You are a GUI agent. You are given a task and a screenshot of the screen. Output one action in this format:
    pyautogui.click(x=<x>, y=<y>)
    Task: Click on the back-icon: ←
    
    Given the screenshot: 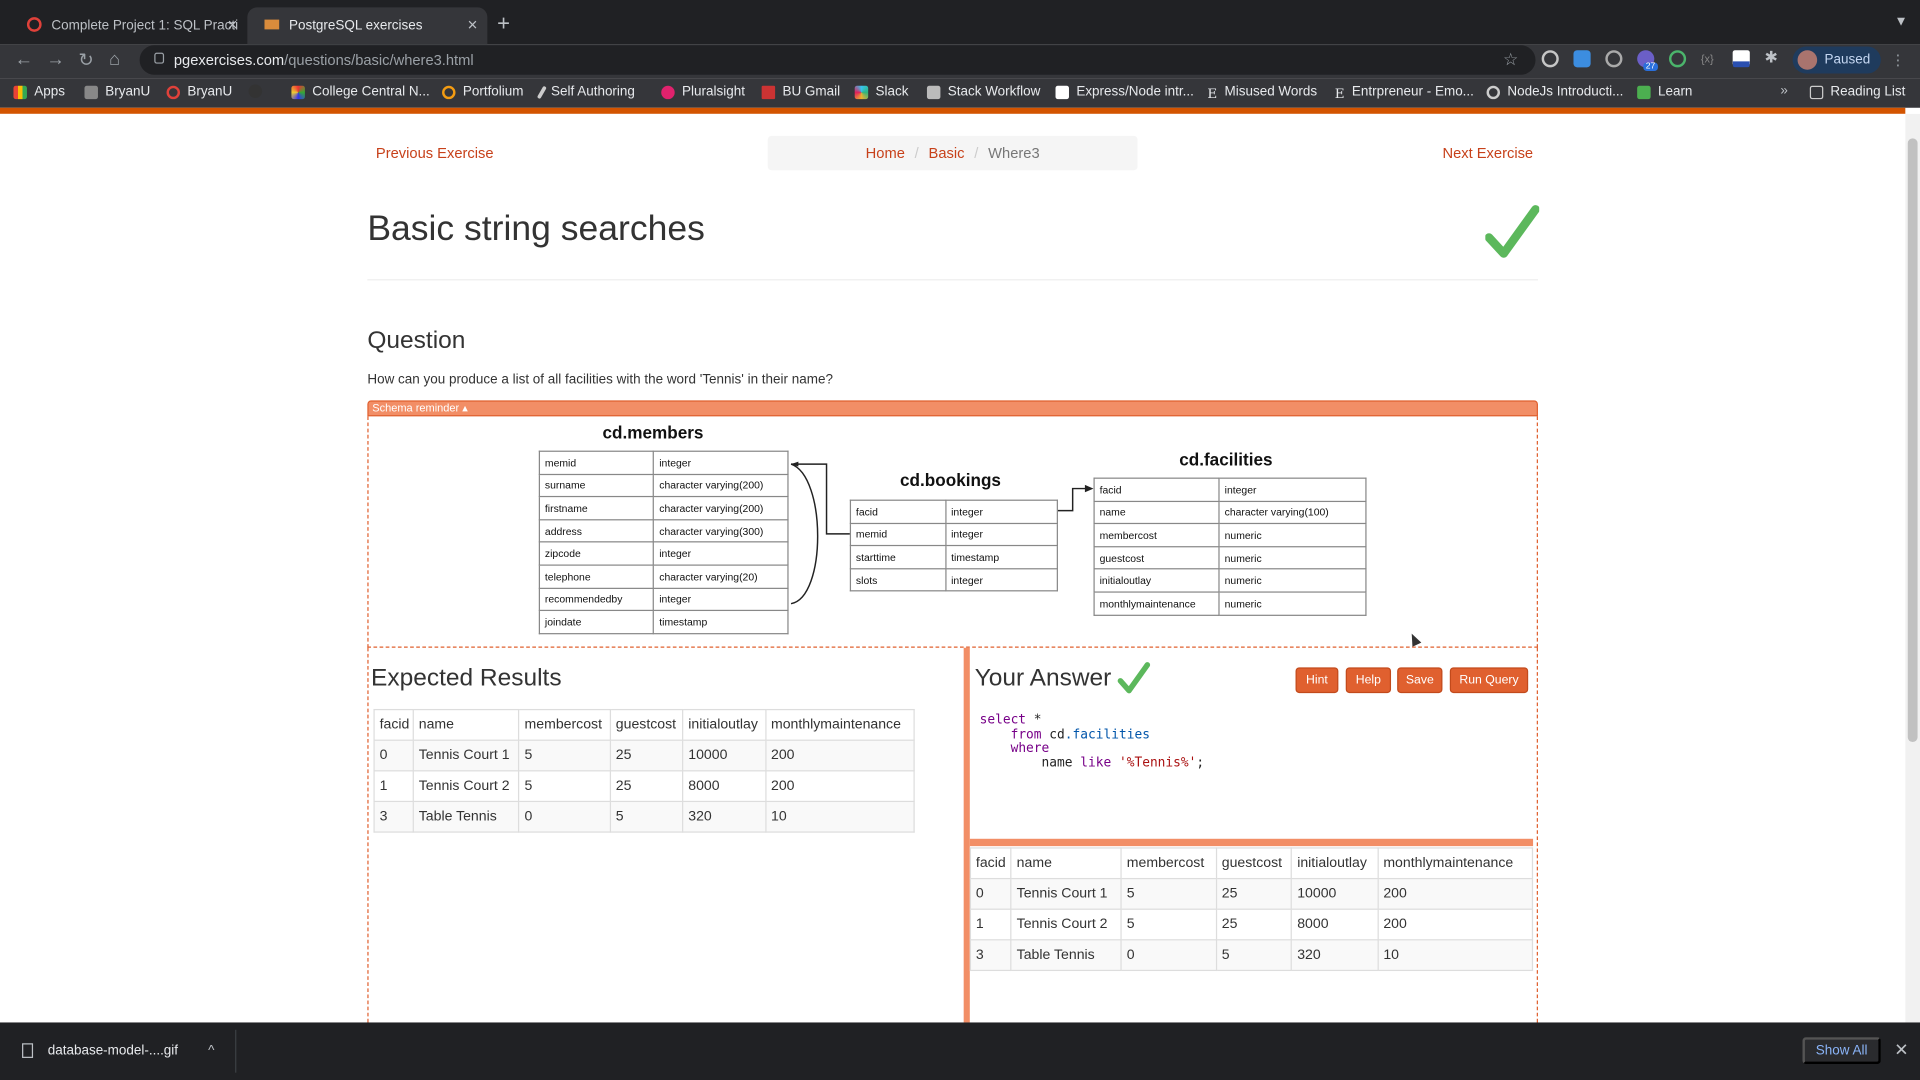 What is the action you would take?
    pyautogui.click(x=24, y=59)
    